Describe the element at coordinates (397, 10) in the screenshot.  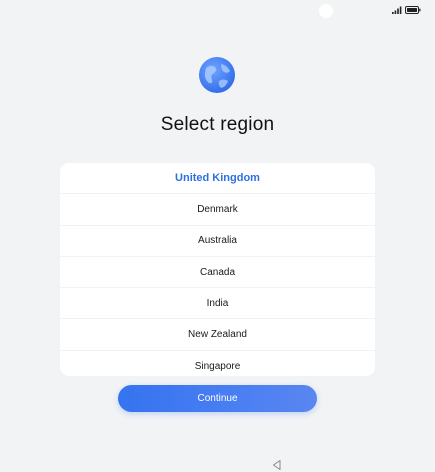
I see `signal-icon` at that location.